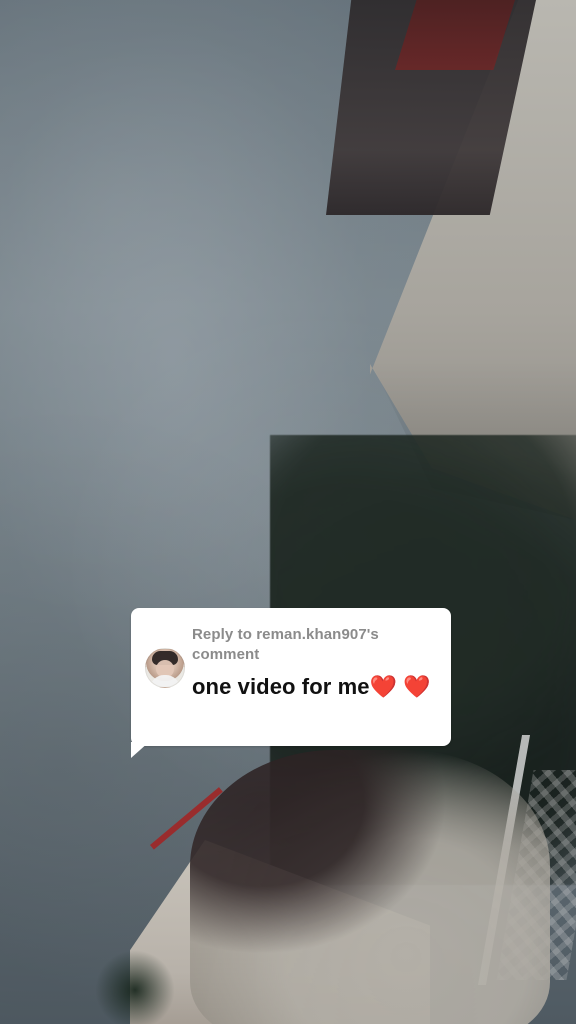 This screenshot has width=576, height=1024. Describe the element at coordinates (285, 644) in the screenshot. I see `reply-to-label: Reply to reman.khan907's comment` at that location.